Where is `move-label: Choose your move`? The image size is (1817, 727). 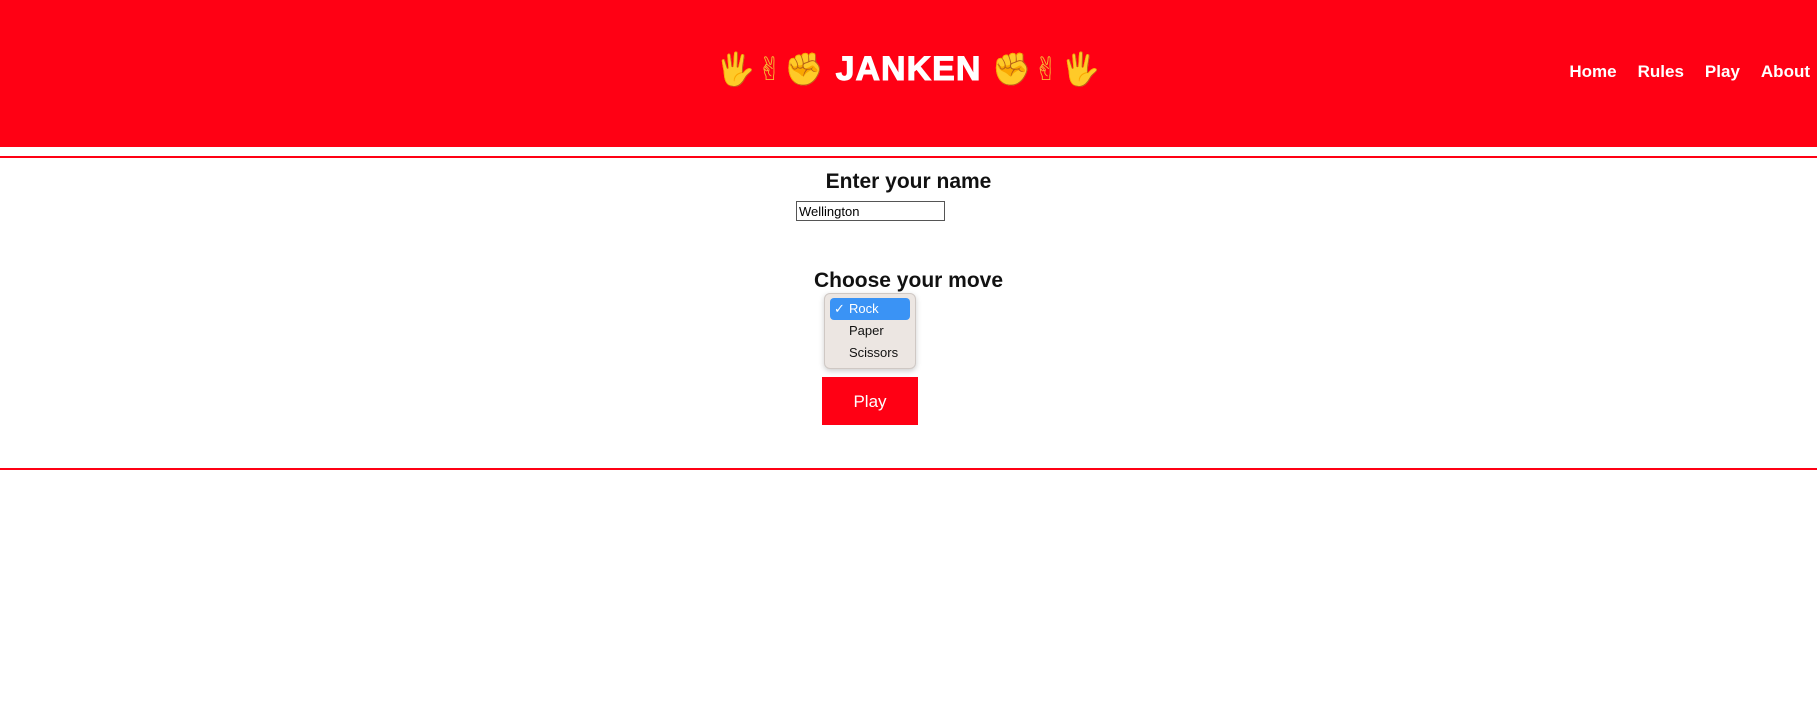 move-label: Choose your move is located at coordinates (908, 280).